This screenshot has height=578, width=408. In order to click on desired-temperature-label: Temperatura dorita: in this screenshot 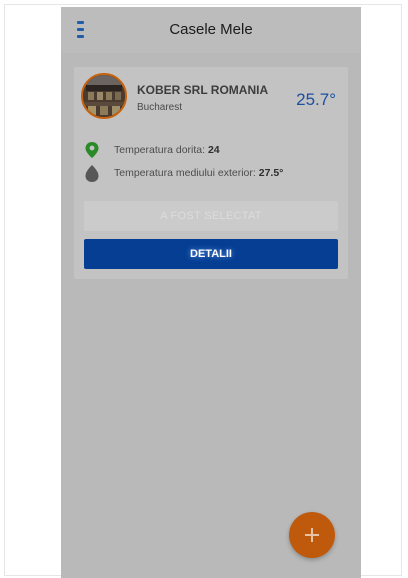, I will do `click(160, 150)`.